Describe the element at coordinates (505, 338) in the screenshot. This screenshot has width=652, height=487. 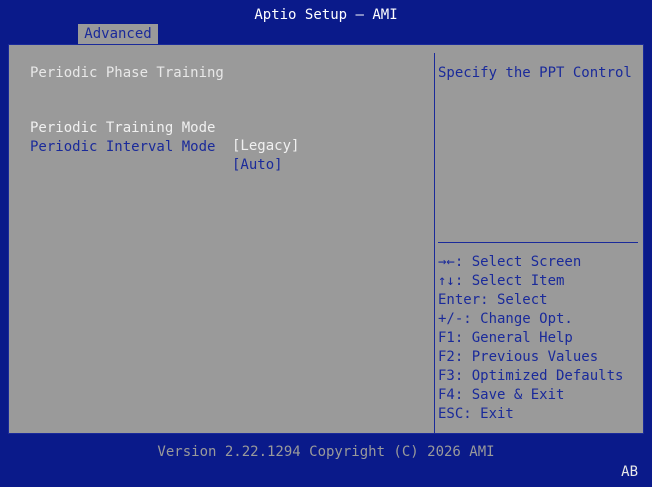
I see `key-hint-general-help: F1: General Help` at that location.